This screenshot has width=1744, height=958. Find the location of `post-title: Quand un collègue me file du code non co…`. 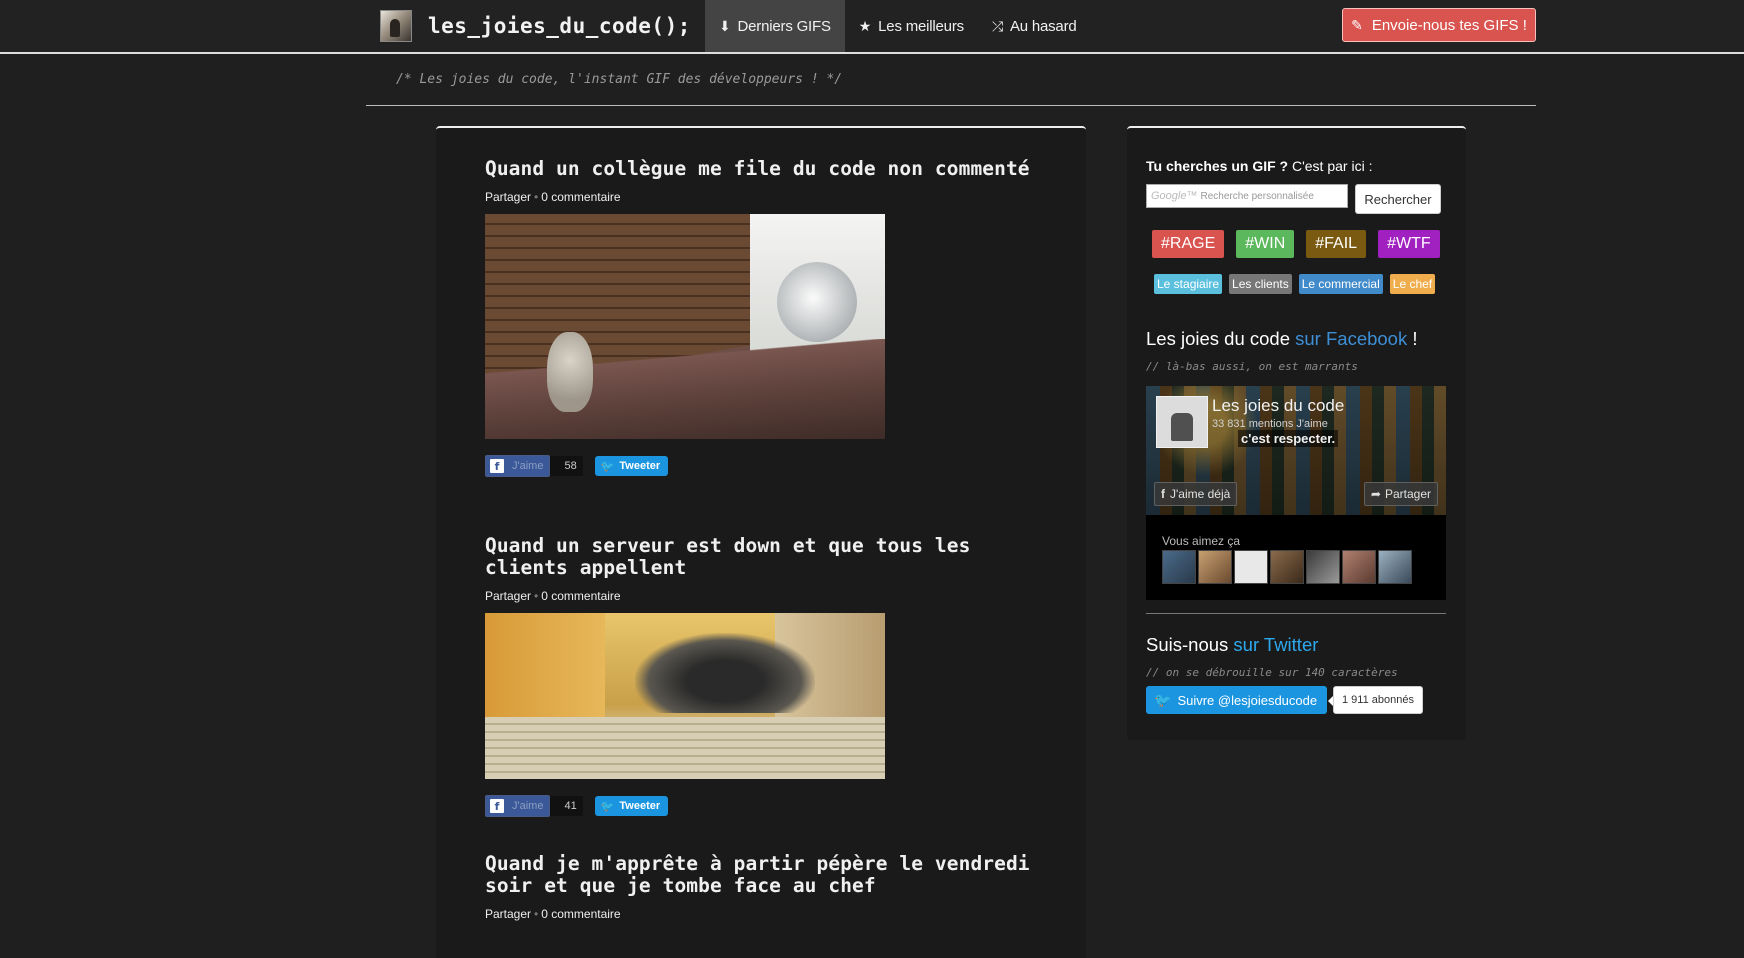

post-title: Quand un collègue me file du code non co… is located at coordinates (765, 169).